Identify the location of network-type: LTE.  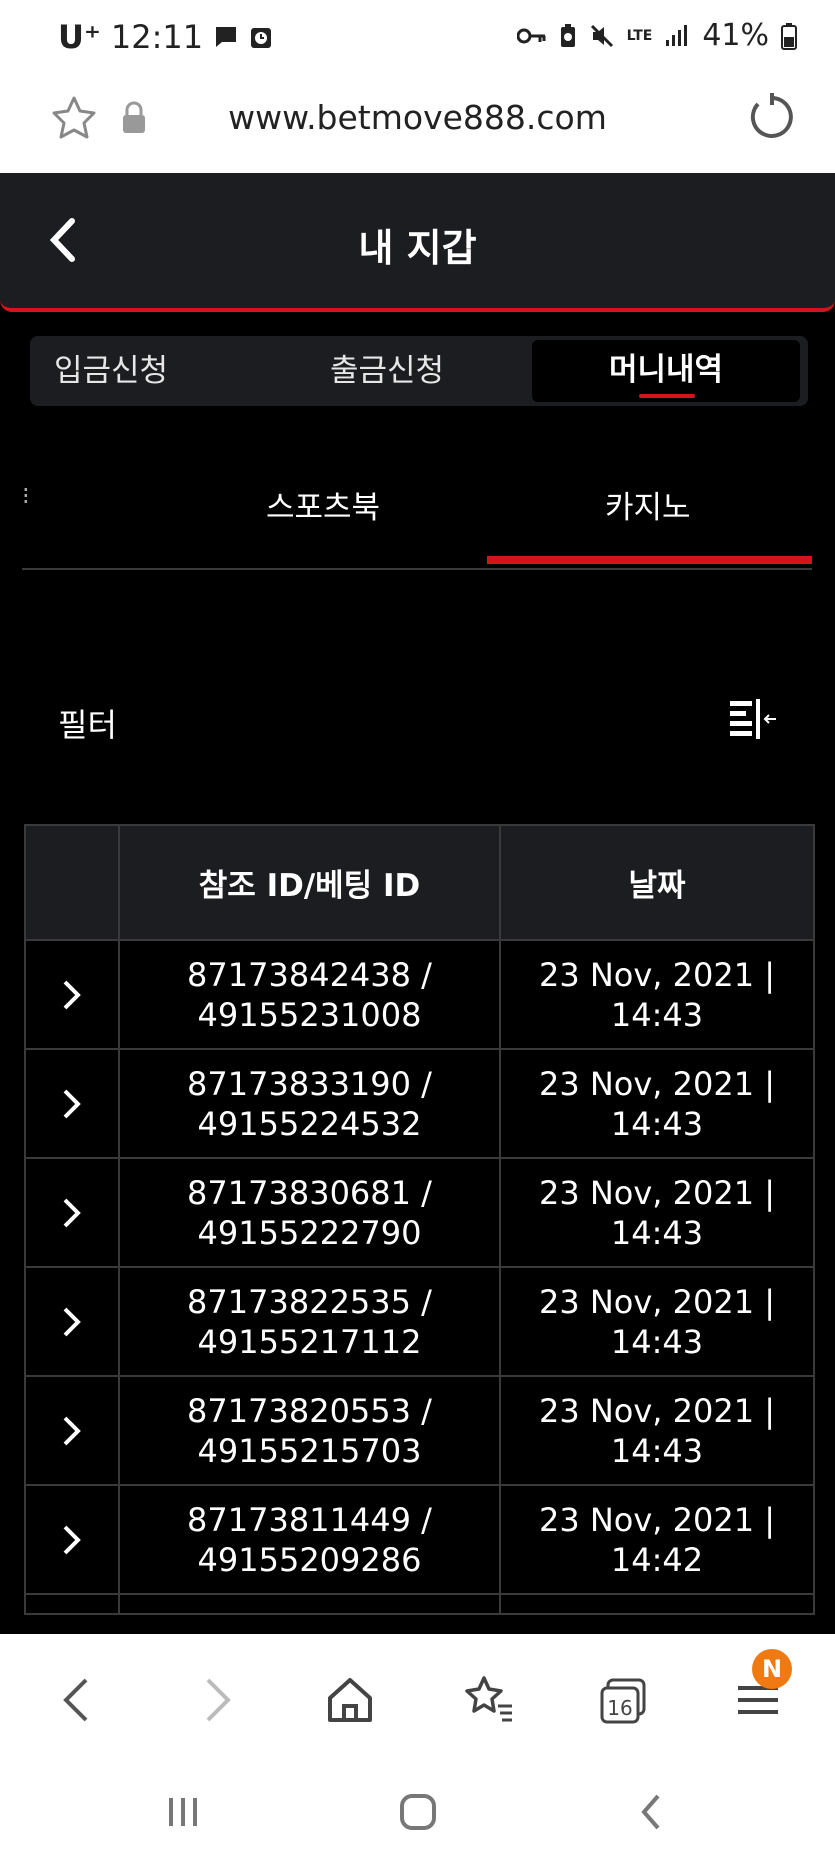
(639, 35).